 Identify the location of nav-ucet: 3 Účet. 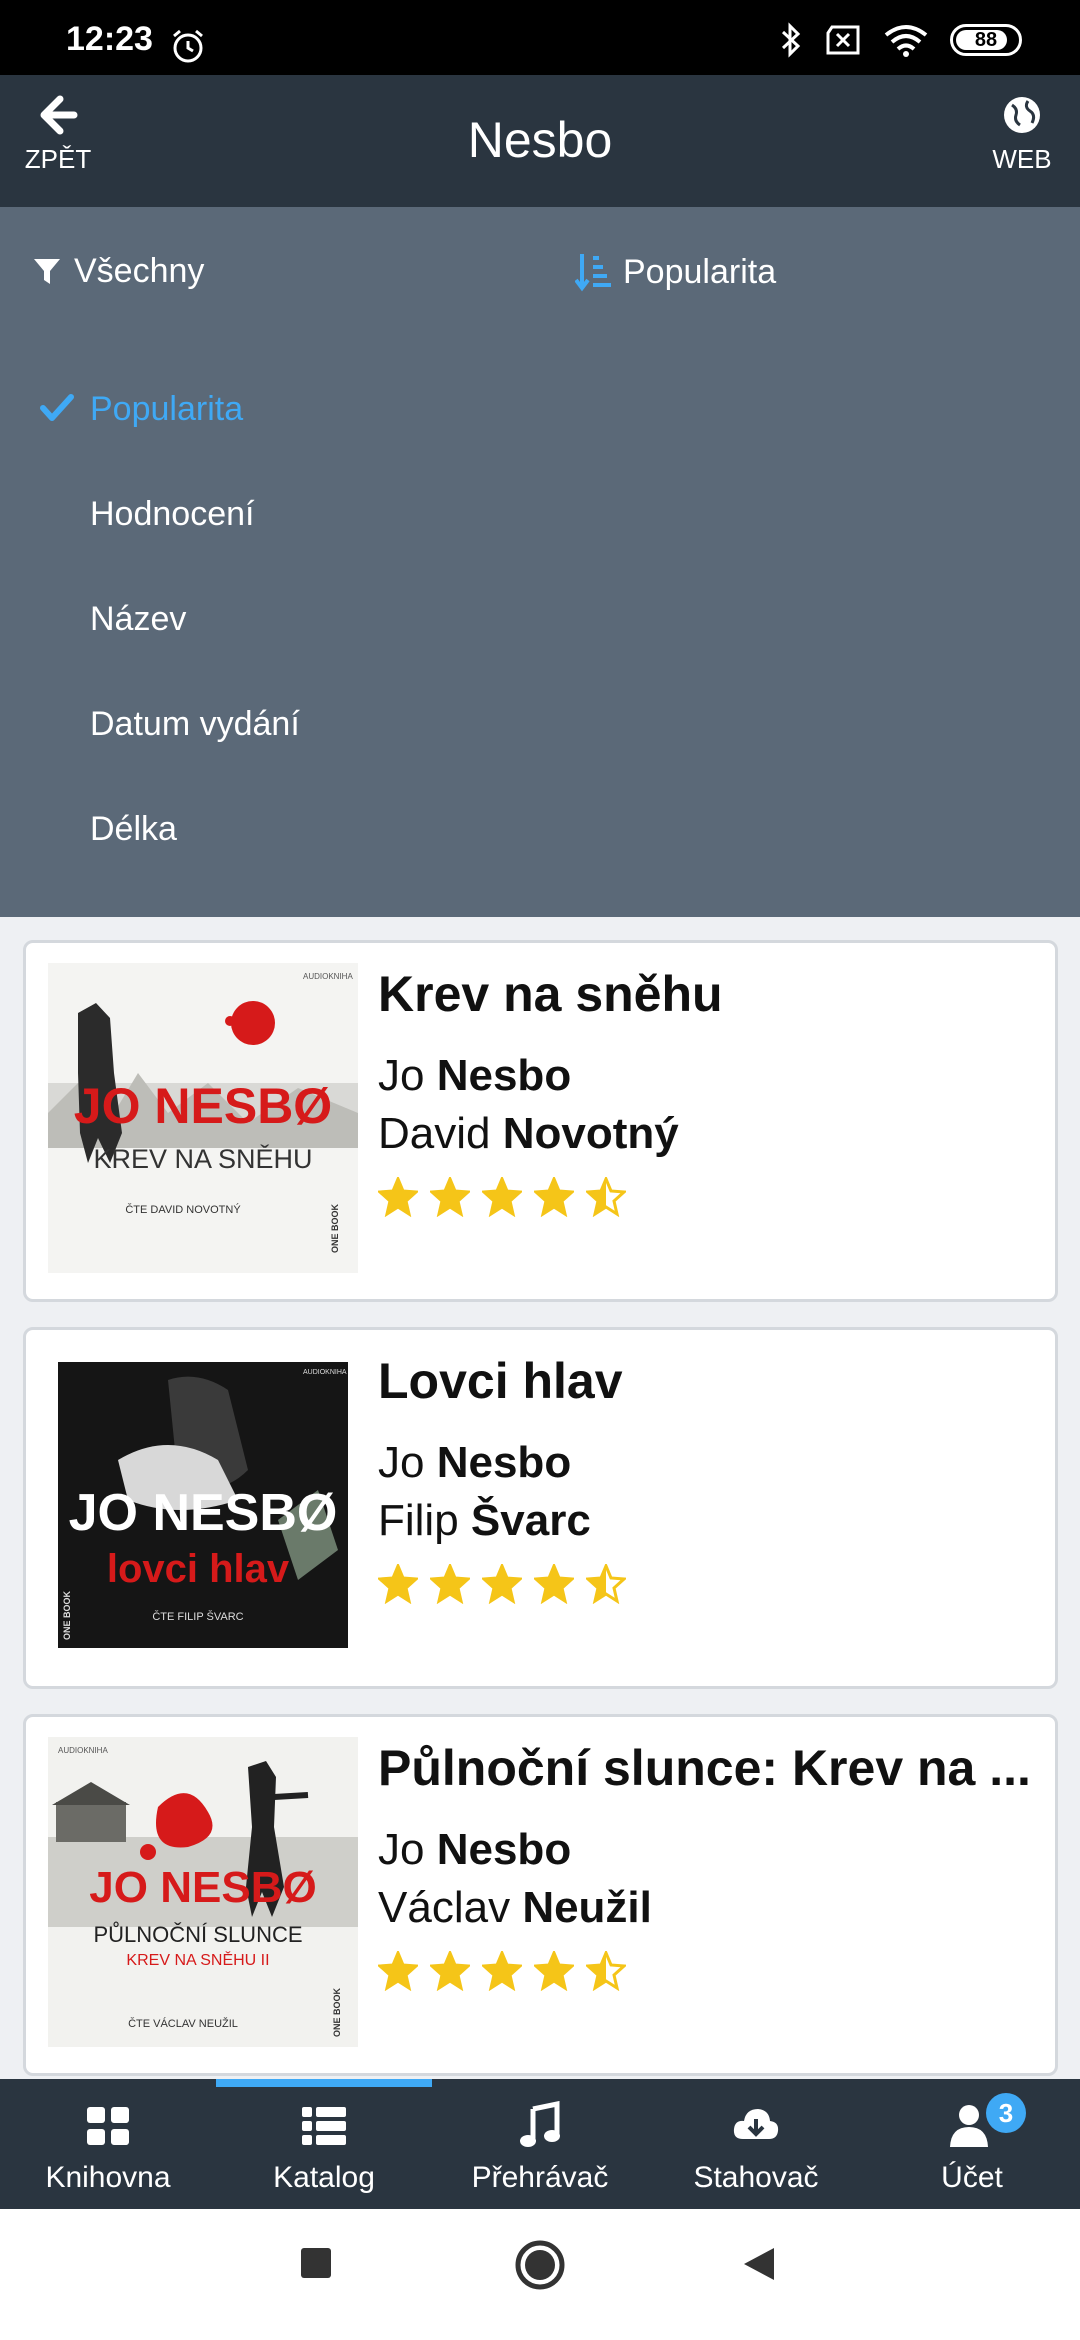
(972, 2144).